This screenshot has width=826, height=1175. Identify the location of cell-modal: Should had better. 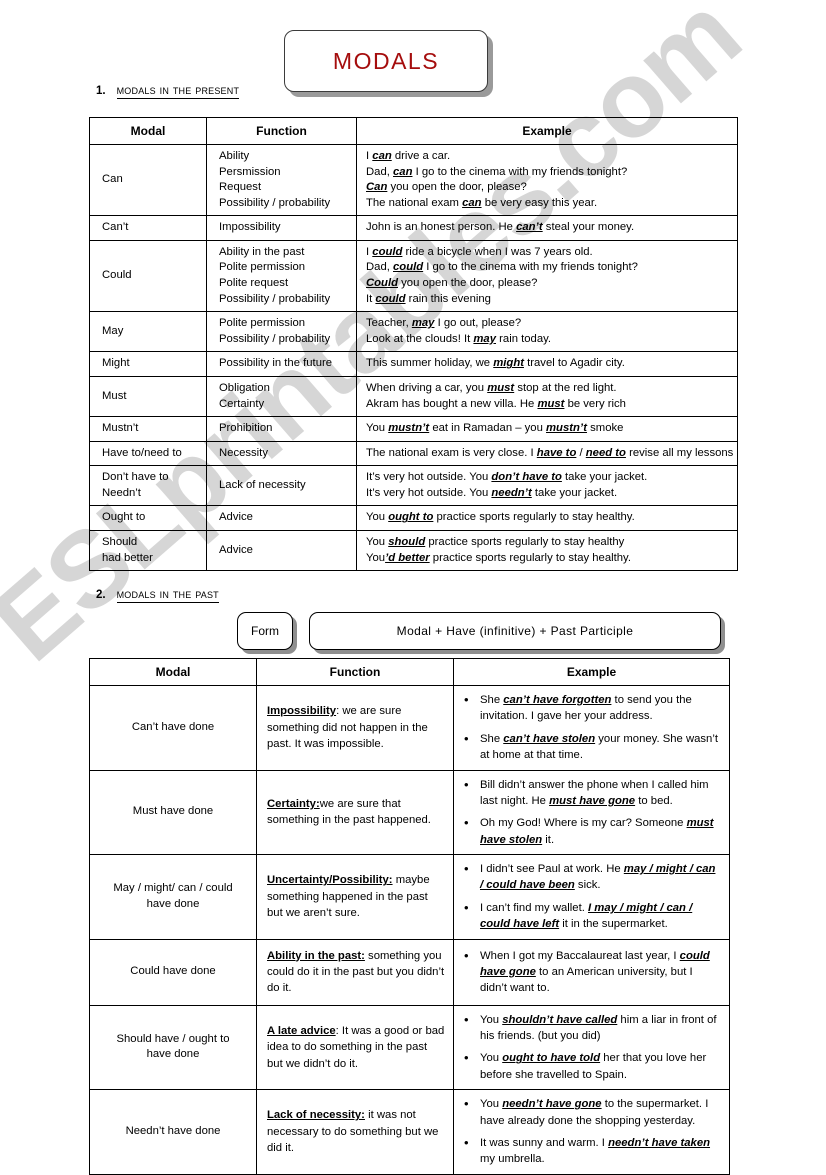
(148, 550).